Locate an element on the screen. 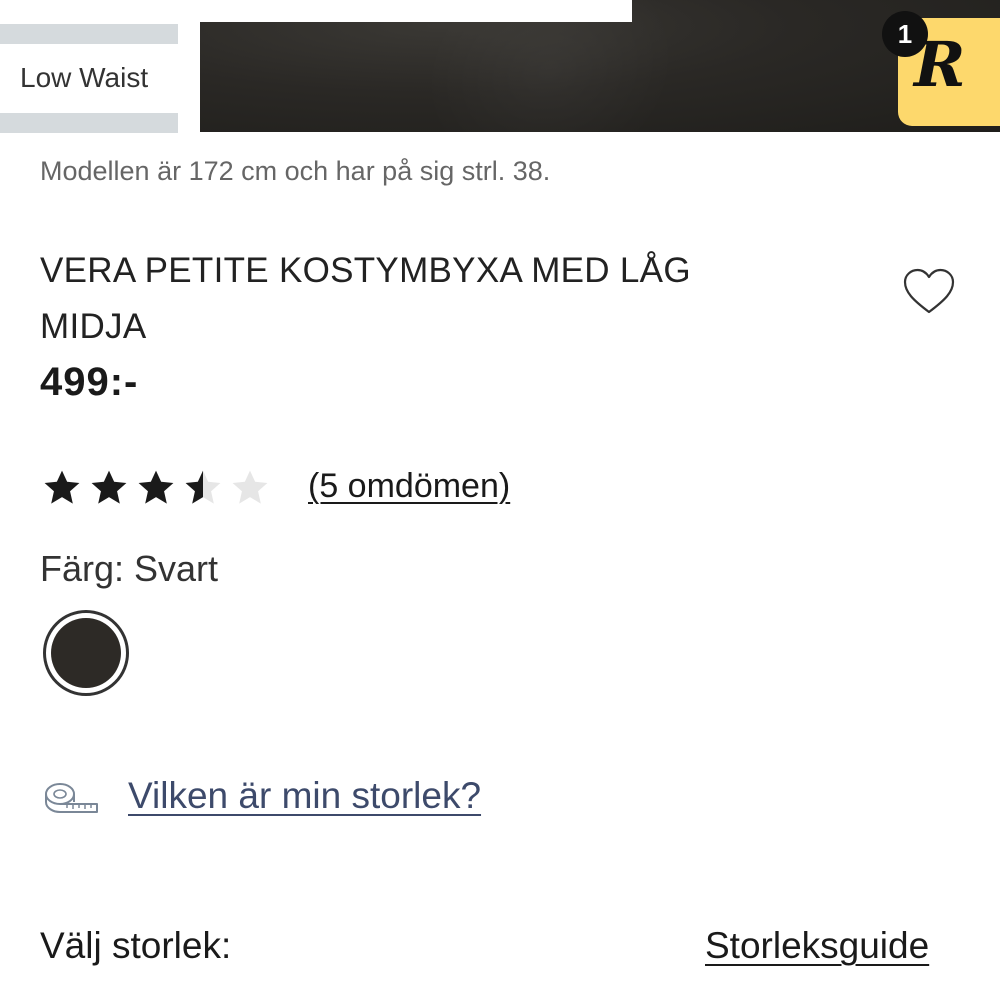 The width and height of the screenshot is (1000, 1000). color-swatch-black is located at coordinates (86, 653).